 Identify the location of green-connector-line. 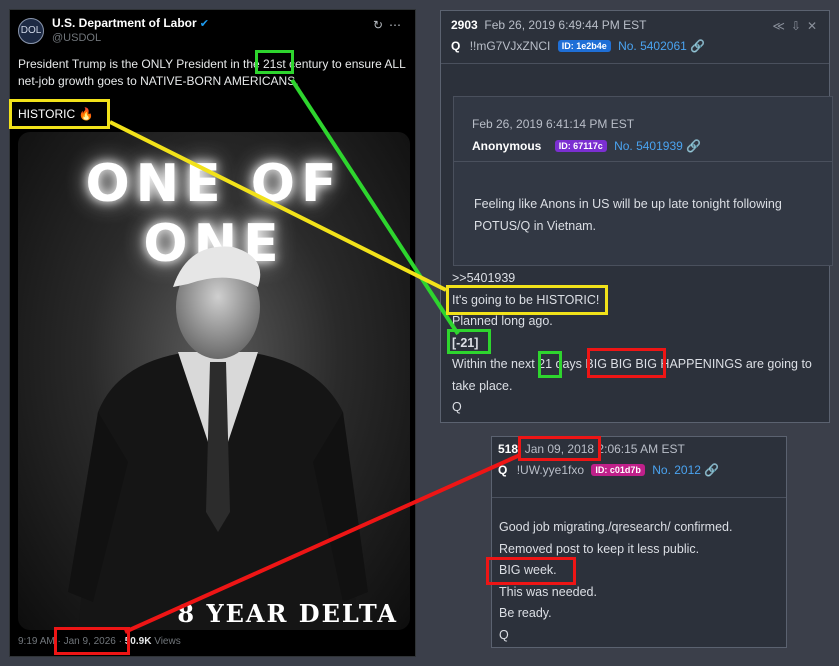
(375, 207).